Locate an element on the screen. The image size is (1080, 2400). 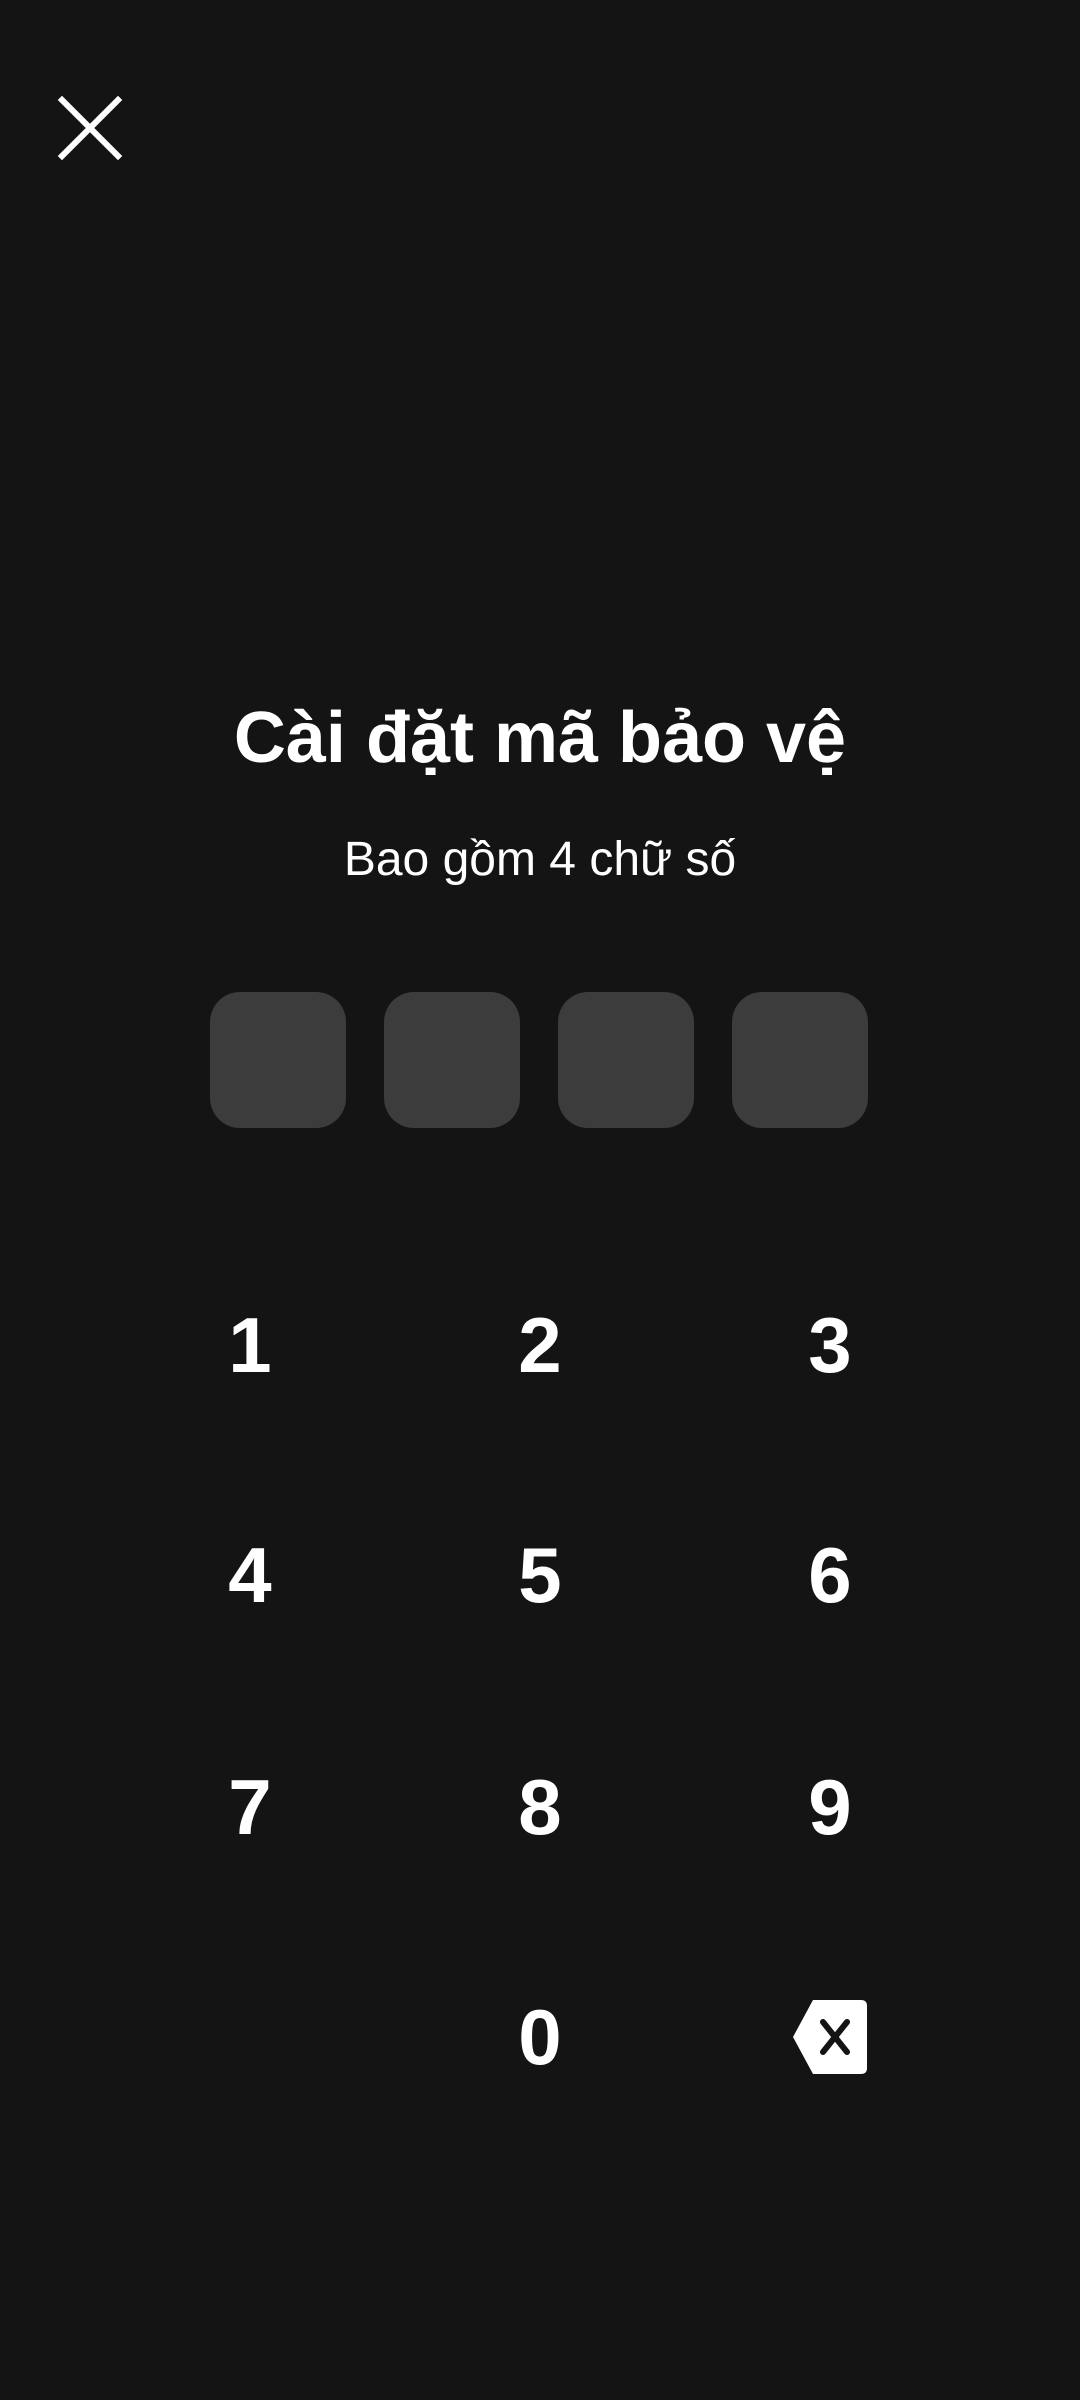
page-title: Cài đặt mã bảo vệ is located at coordinates (540, 738).